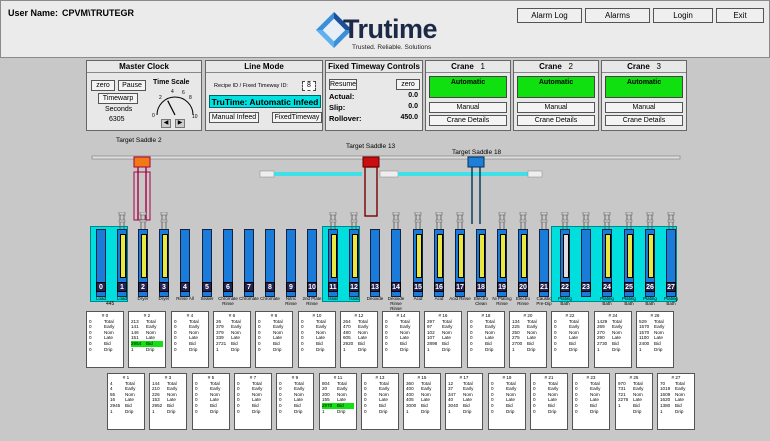 This screenshot has height=441, width=770. What do you see at coordinates (650, 287) in the screenshot?
I see `tank-number: 26` at bounding box center [650, 287].